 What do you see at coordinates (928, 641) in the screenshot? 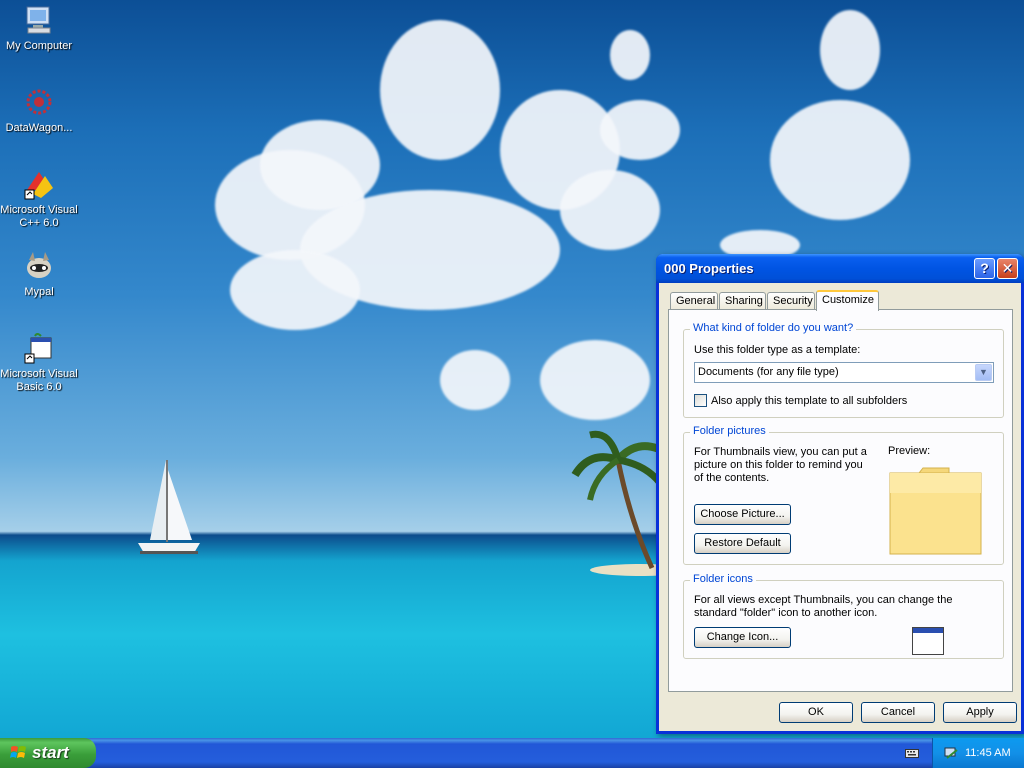
I see `window-icon-preview` at bounding box center [928, 641].